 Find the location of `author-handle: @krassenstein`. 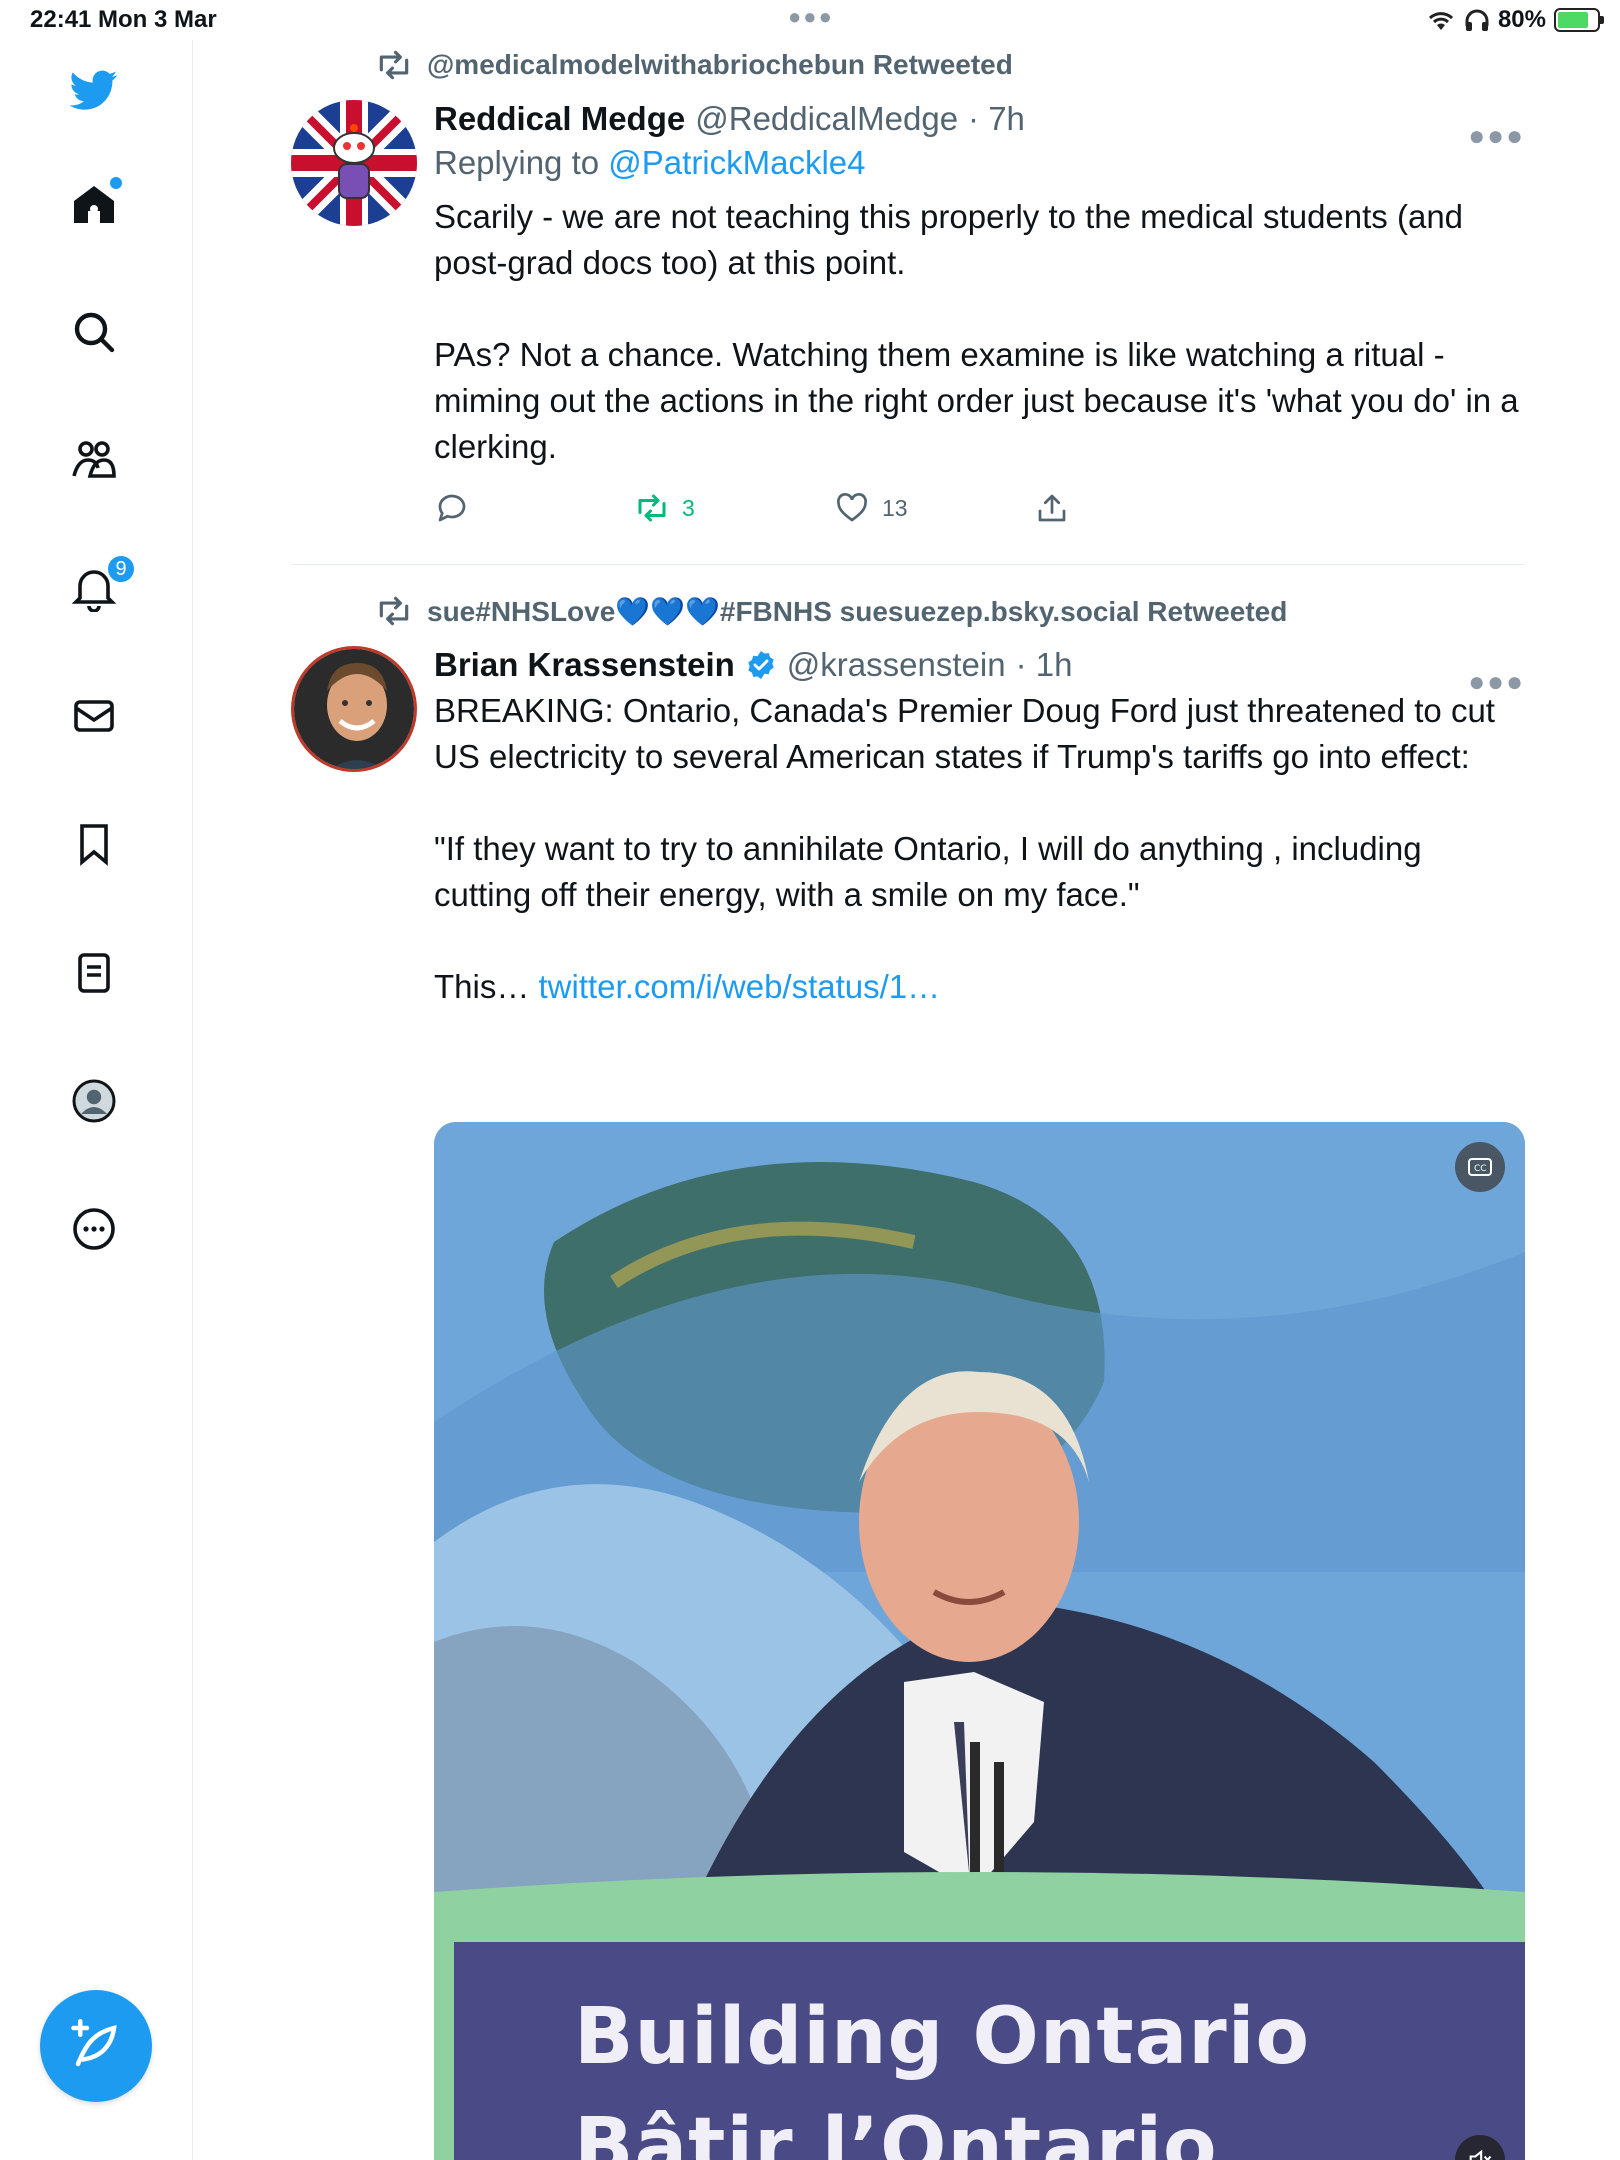

author-handle: @krassenstein is located at coordinates (896, 665).